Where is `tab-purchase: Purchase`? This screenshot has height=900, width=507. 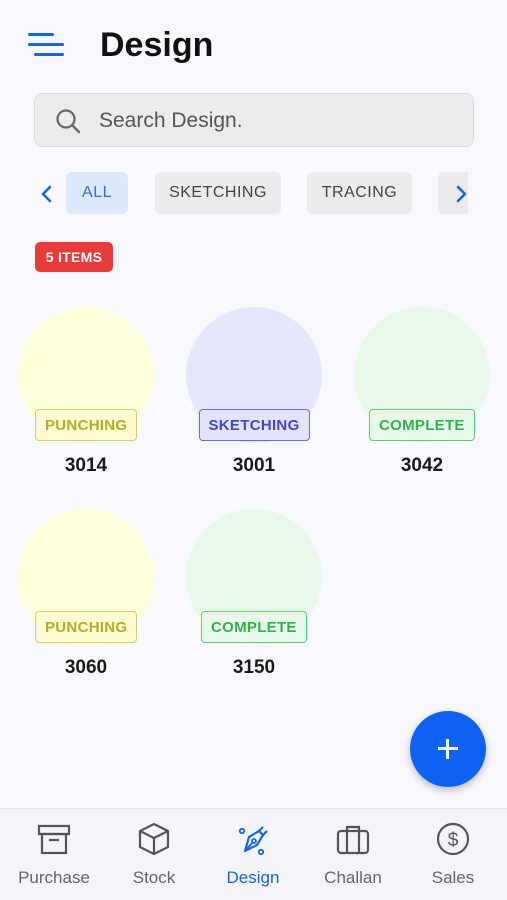
tab-purchase: Purchase is located at coordinates (54, 854).